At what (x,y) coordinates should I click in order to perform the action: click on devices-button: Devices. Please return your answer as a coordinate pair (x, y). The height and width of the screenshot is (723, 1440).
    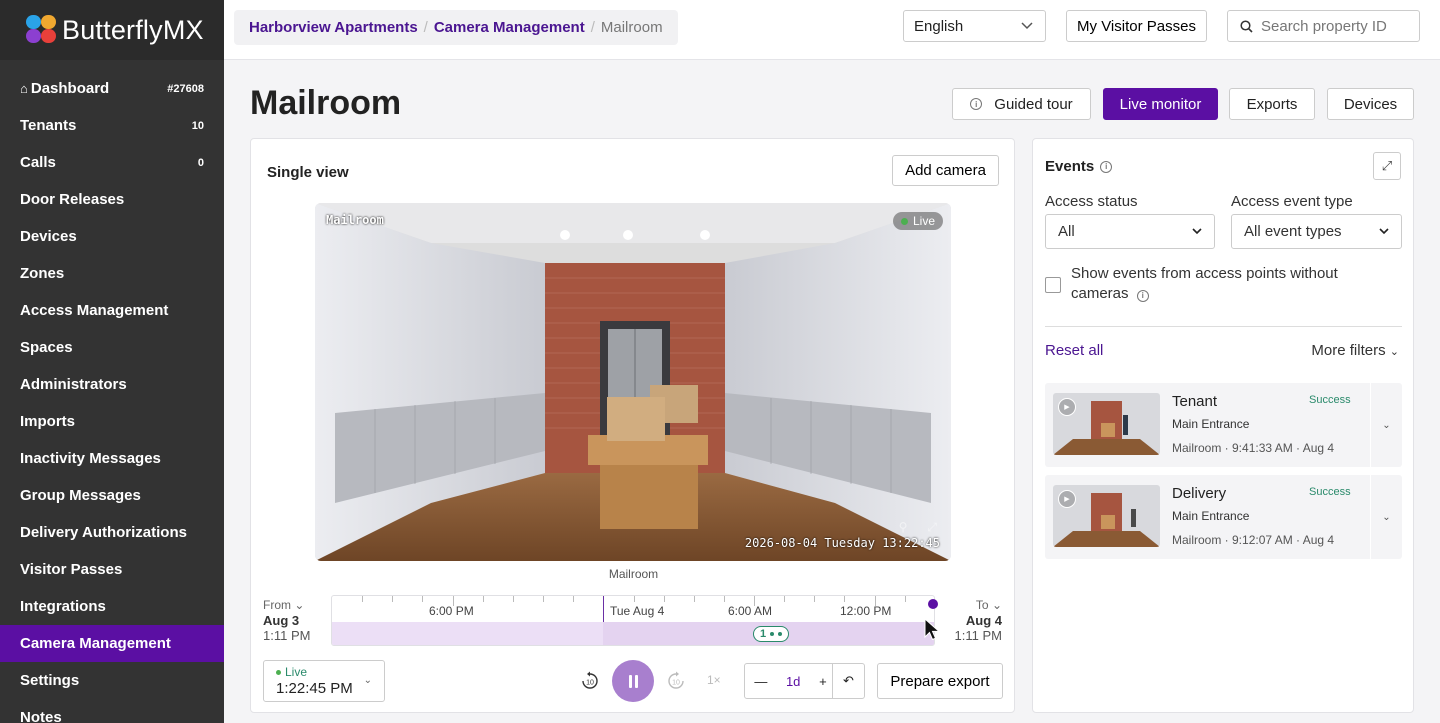
    Looking at the image, I should click on (1370, 104).